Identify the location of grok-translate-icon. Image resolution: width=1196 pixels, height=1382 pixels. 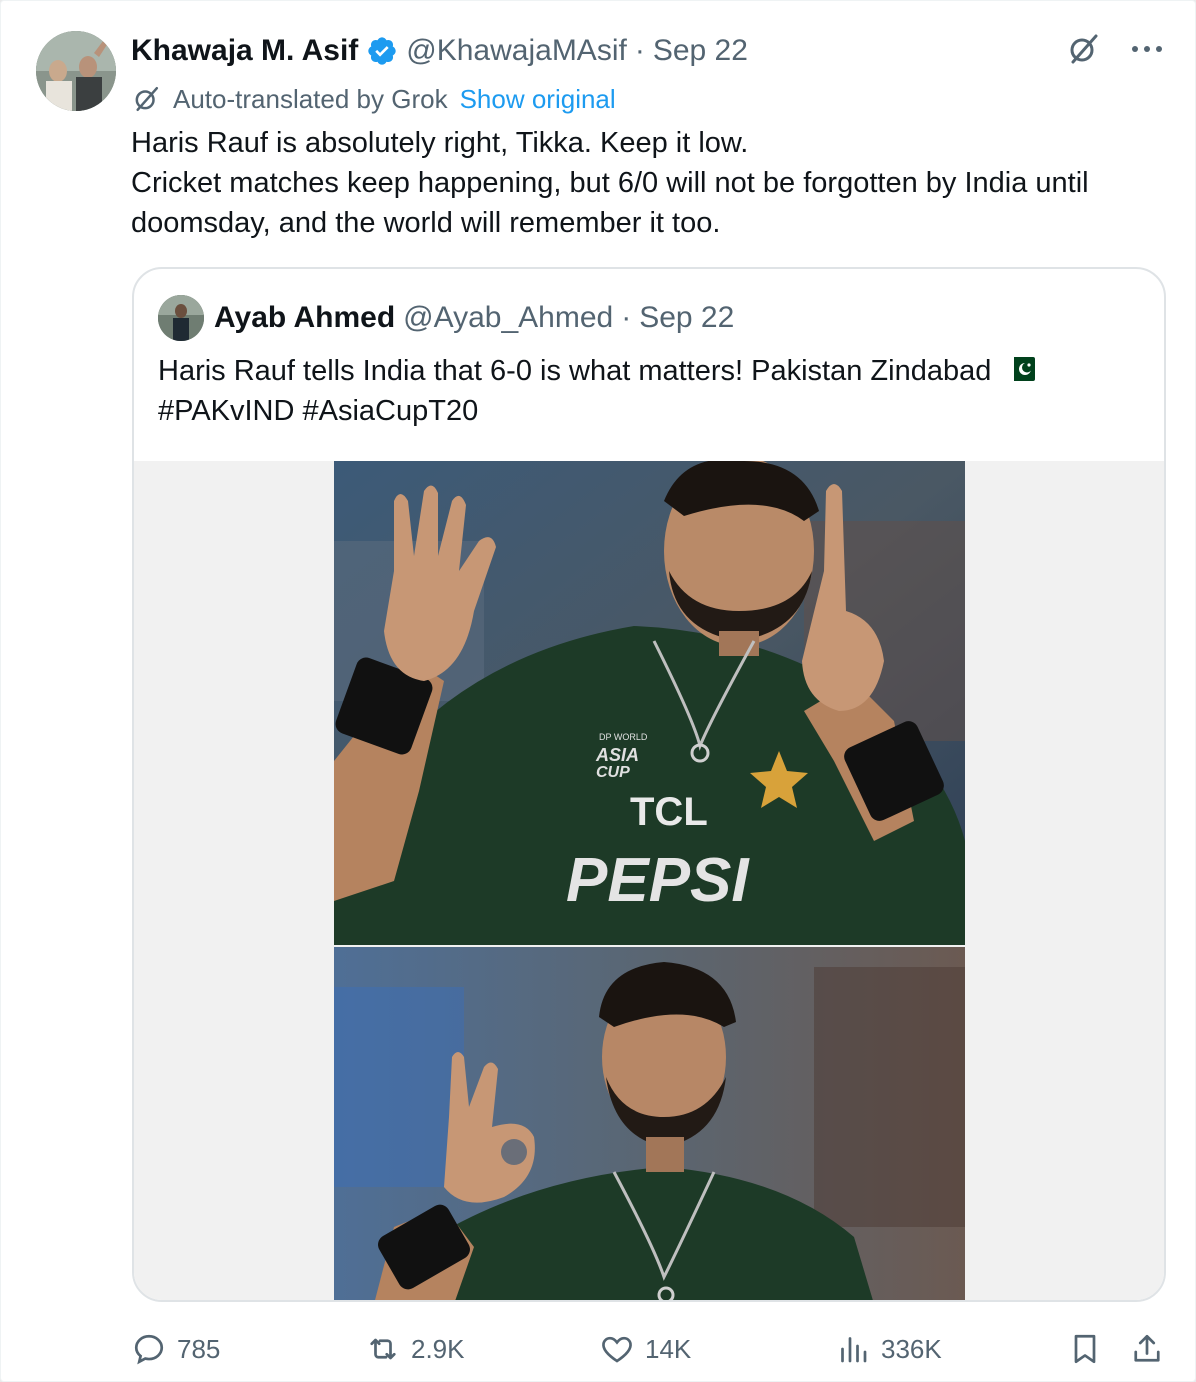
(147, 99).